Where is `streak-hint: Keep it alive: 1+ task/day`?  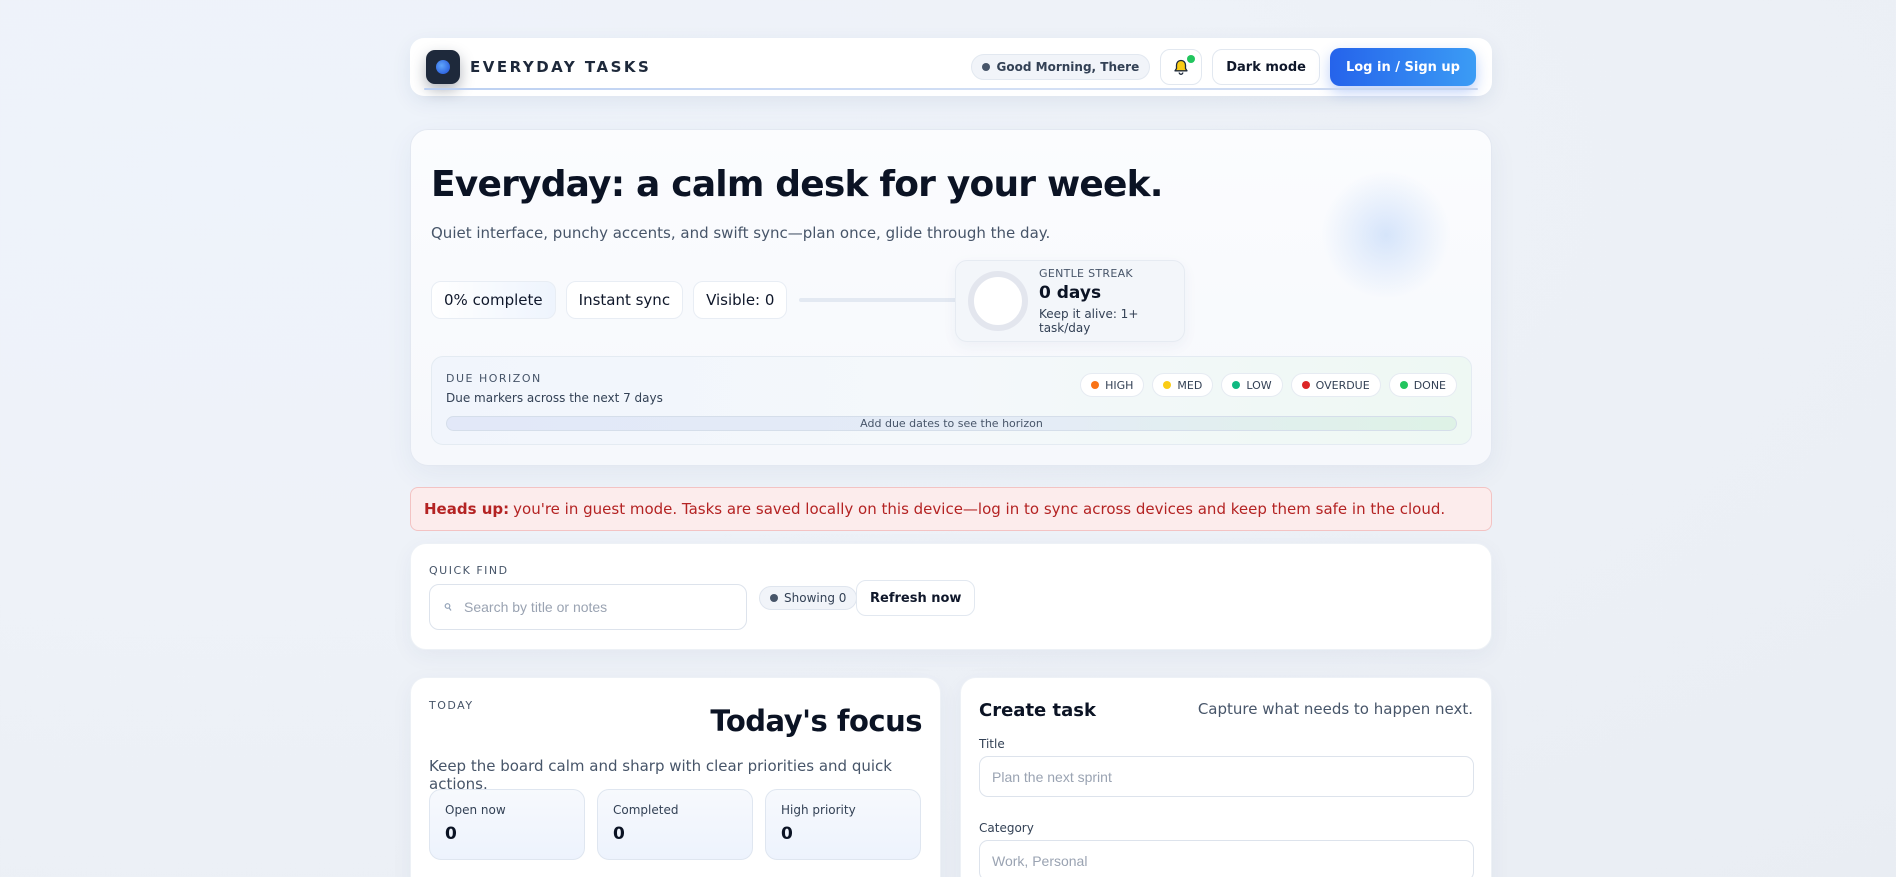 streak-hint: Keep it alive: 1+ task/day is located at coordinates (1089, 321).